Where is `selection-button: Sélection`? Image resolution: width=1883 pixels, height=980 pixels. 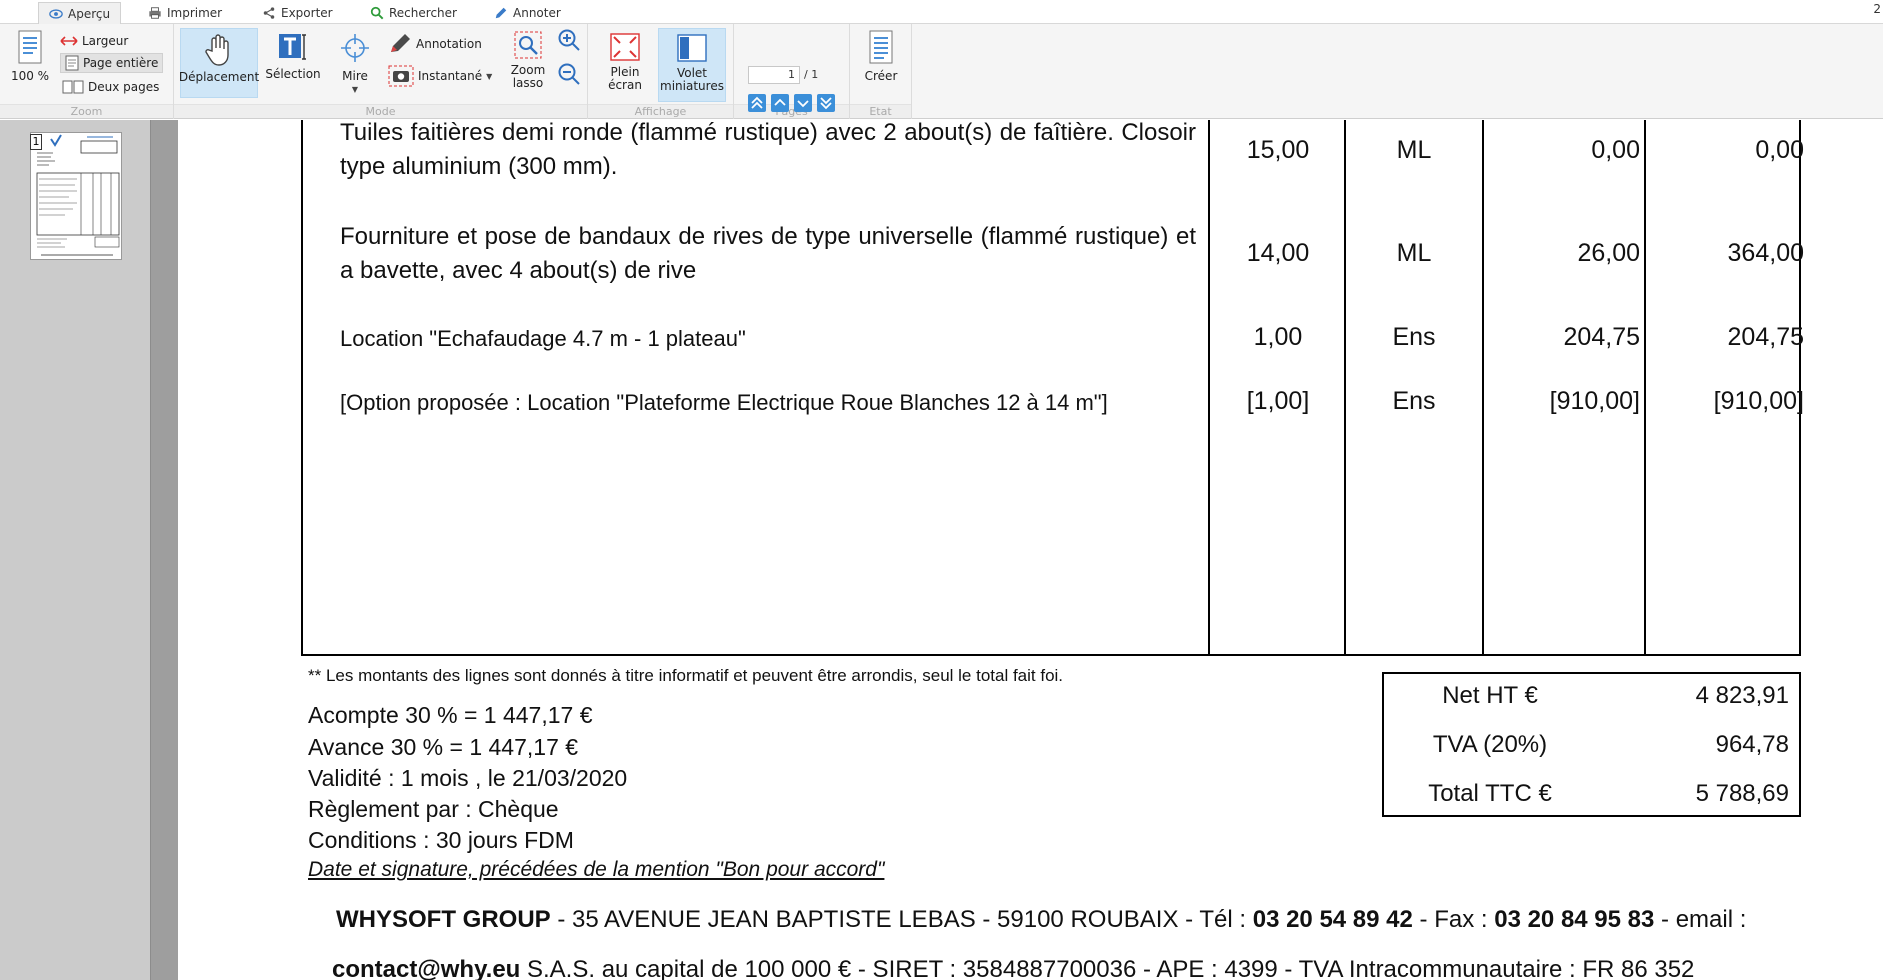 selection-button: Sélection is located at coordinates (293, 65).